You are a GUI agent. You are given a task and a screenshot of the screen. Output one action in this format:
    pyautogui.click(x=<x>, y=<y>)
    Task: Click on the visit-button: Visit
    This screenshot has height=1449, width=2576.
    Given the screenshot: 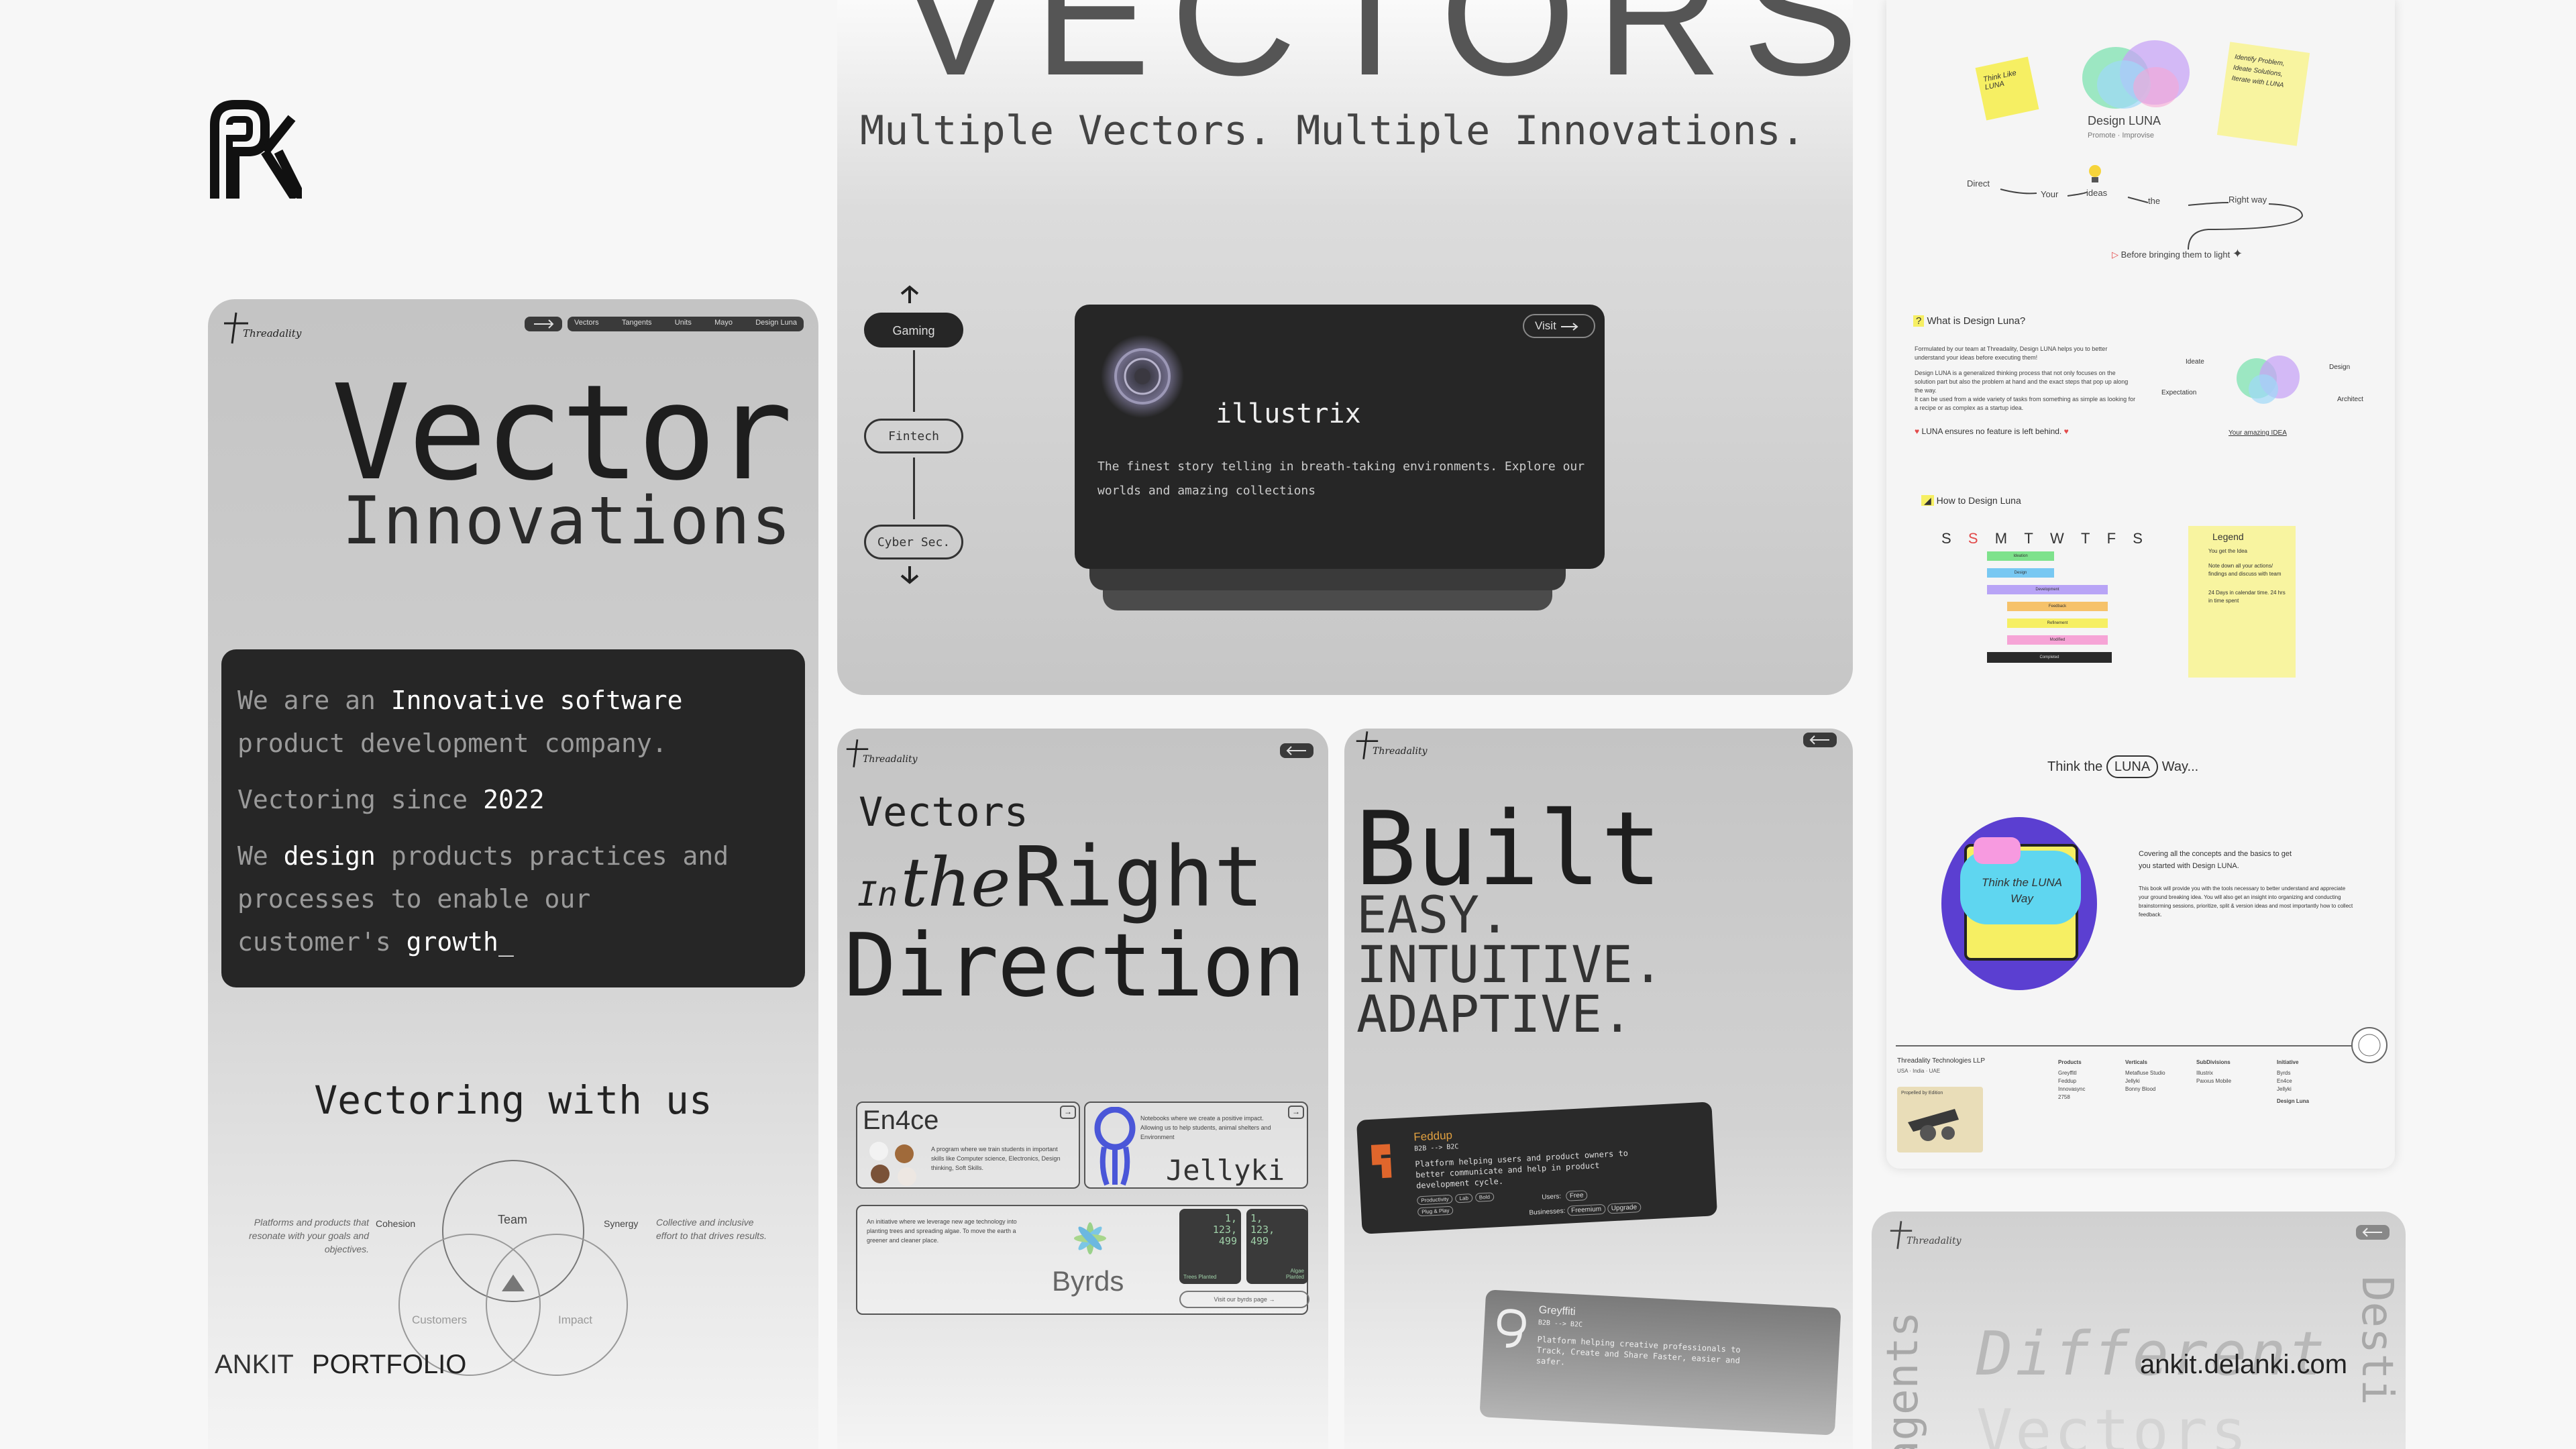 What is the action you would take?
    pyautogui.click(x=1559, y=326)
    